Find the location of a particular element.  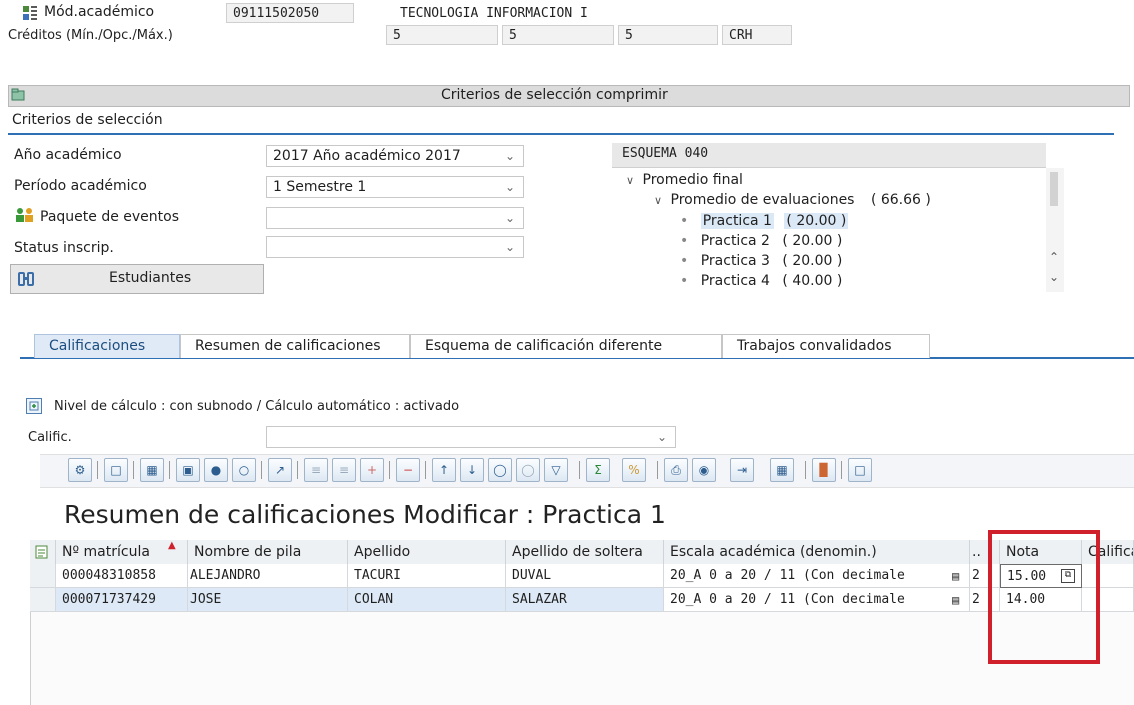

calculator-icon: ▦ is located at coordinates (152, 470).